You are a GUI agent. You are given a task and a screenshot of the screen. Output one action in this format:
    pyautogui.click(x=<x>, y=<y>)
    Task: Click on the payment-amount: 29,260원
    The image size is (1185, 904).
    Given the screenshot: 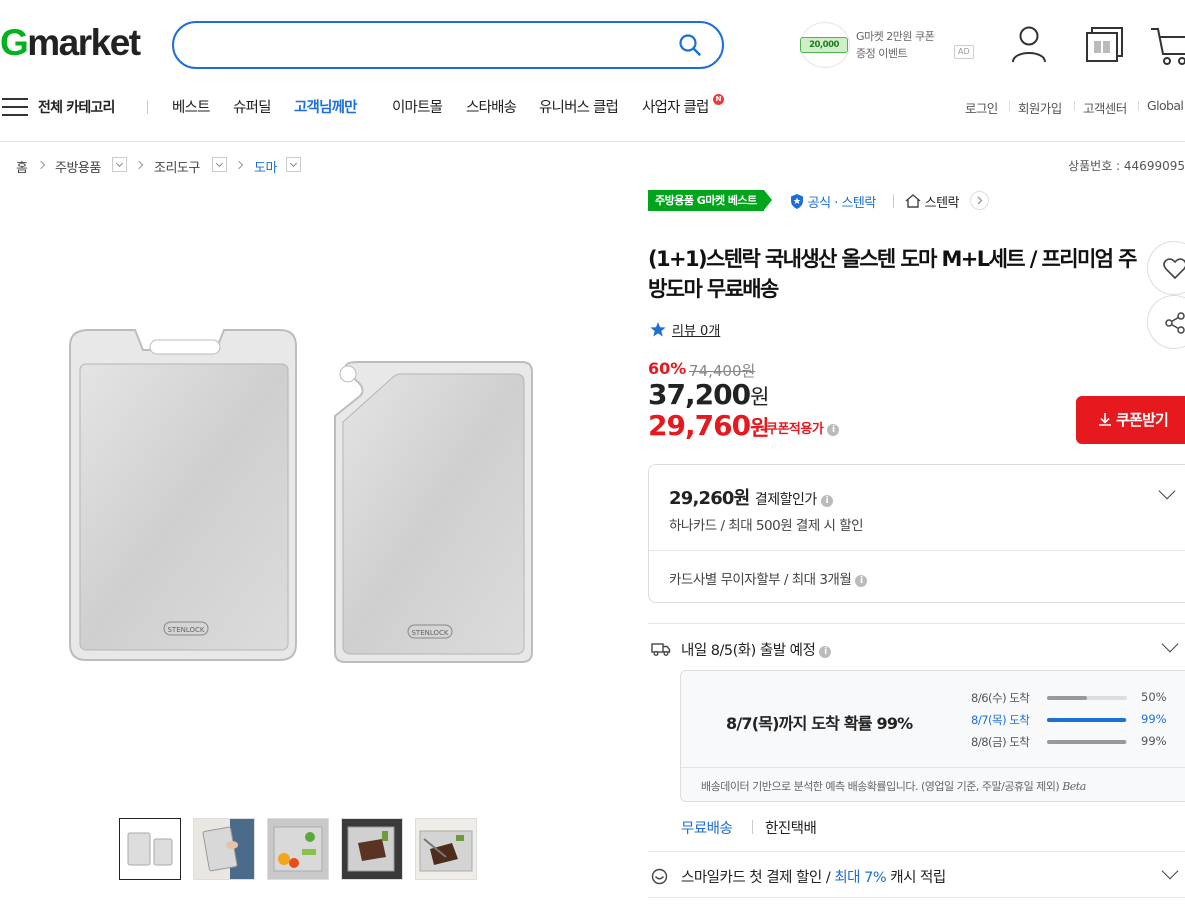 What is the action you would take?
    pyautogui.click(x=709, y=498)
    